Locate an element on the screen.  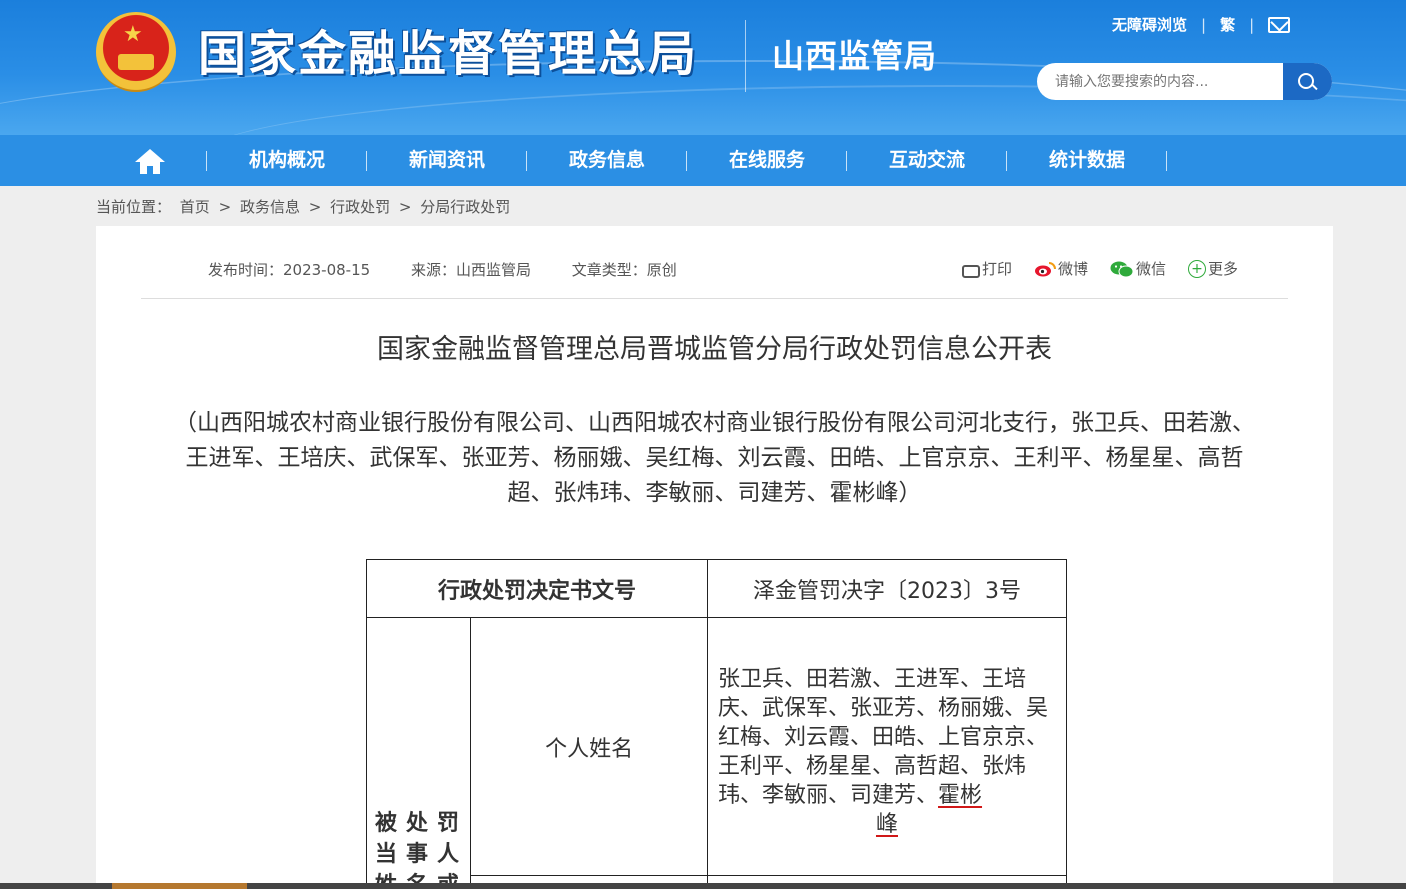
breadcrumb: 当前位置： 首页 > 政务信息 > 行政处罚 > 分局行政处罚 is located at coordinates (305, 207).